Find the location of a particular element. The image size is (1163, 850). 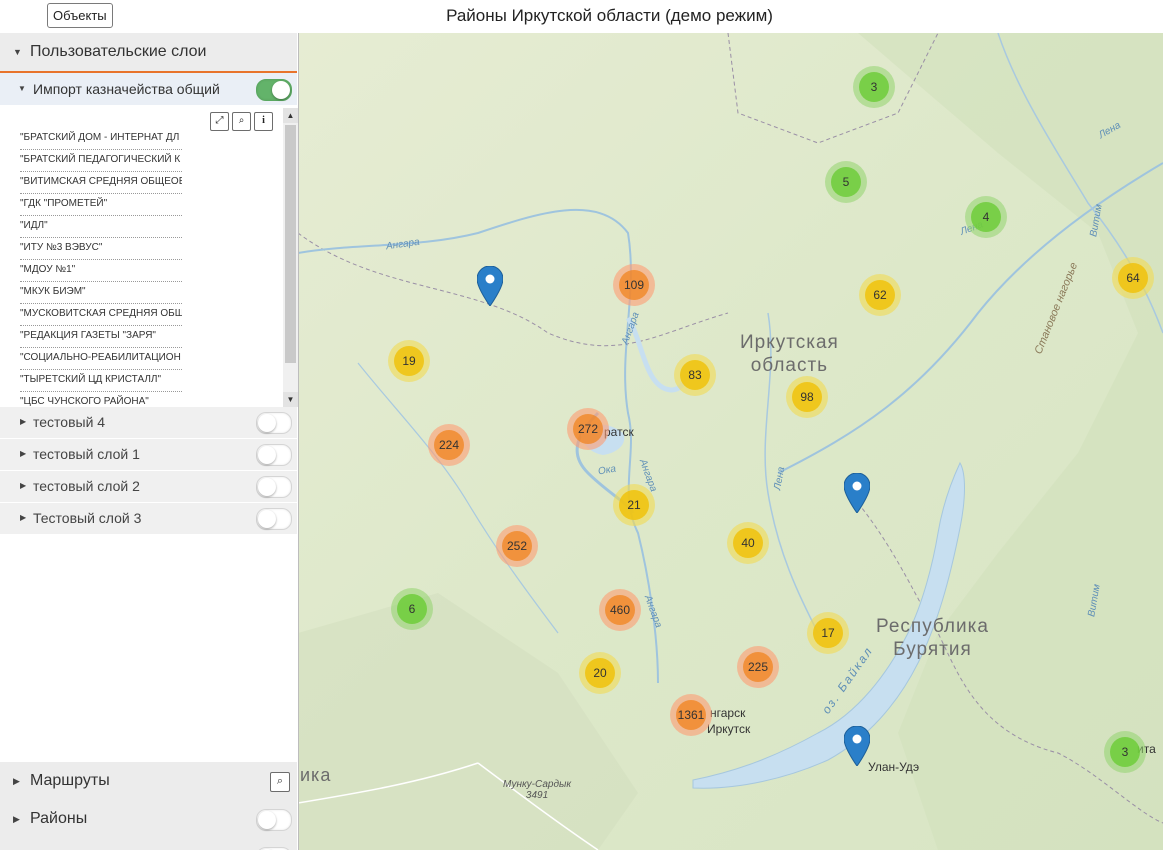

cluster-count: 5 is located at coordinates (846, 182).